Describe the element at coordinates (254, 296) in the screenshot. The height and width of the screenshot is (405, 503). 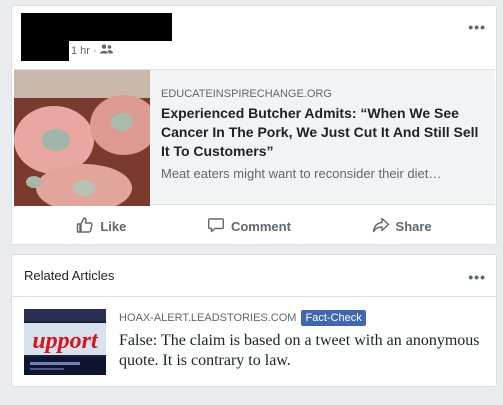
I see `divider` at that location.